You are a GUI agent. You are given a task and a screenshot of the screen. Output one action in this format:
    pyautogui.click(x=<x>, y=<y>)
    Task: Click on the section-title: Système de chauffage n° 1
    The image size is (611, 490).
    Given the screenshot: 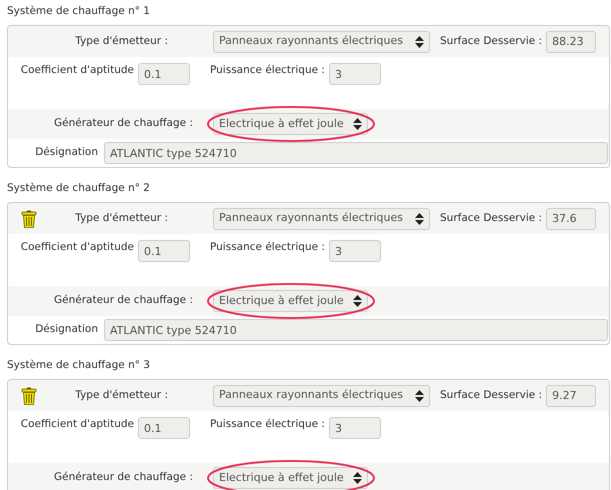 What is the action you would take?
    pyautogui.click(x=78, y=11)
    